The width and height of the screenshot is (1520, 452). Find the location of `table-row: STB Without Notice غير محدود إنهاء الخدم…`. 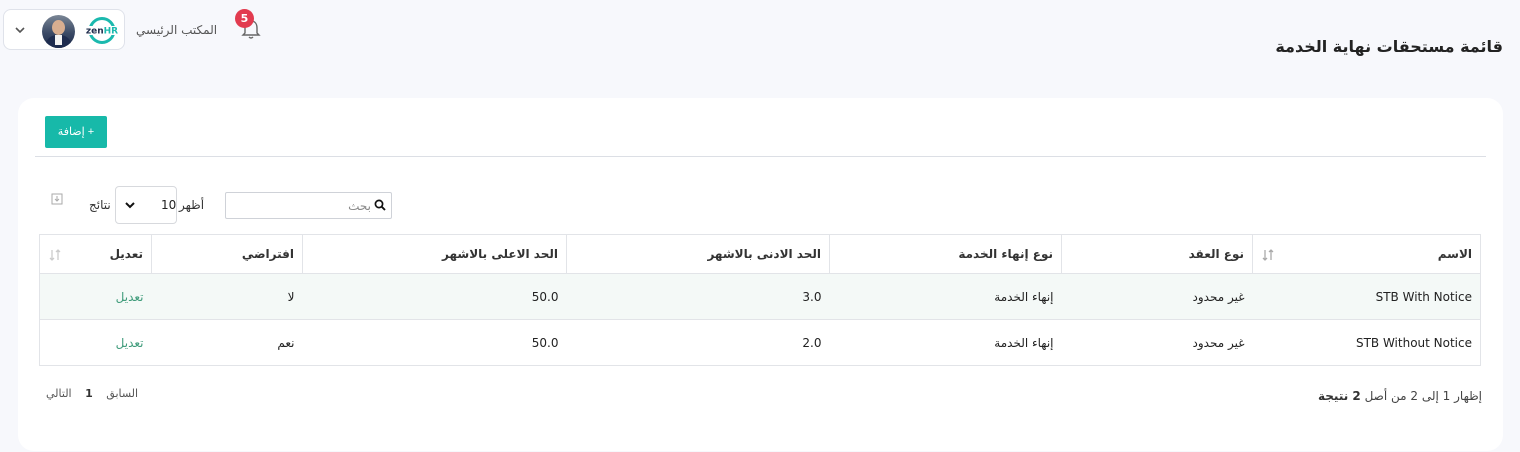

table-row: STB Without Notice غير محدود إنهاء الخدم… is located at coordinates (760, 342).